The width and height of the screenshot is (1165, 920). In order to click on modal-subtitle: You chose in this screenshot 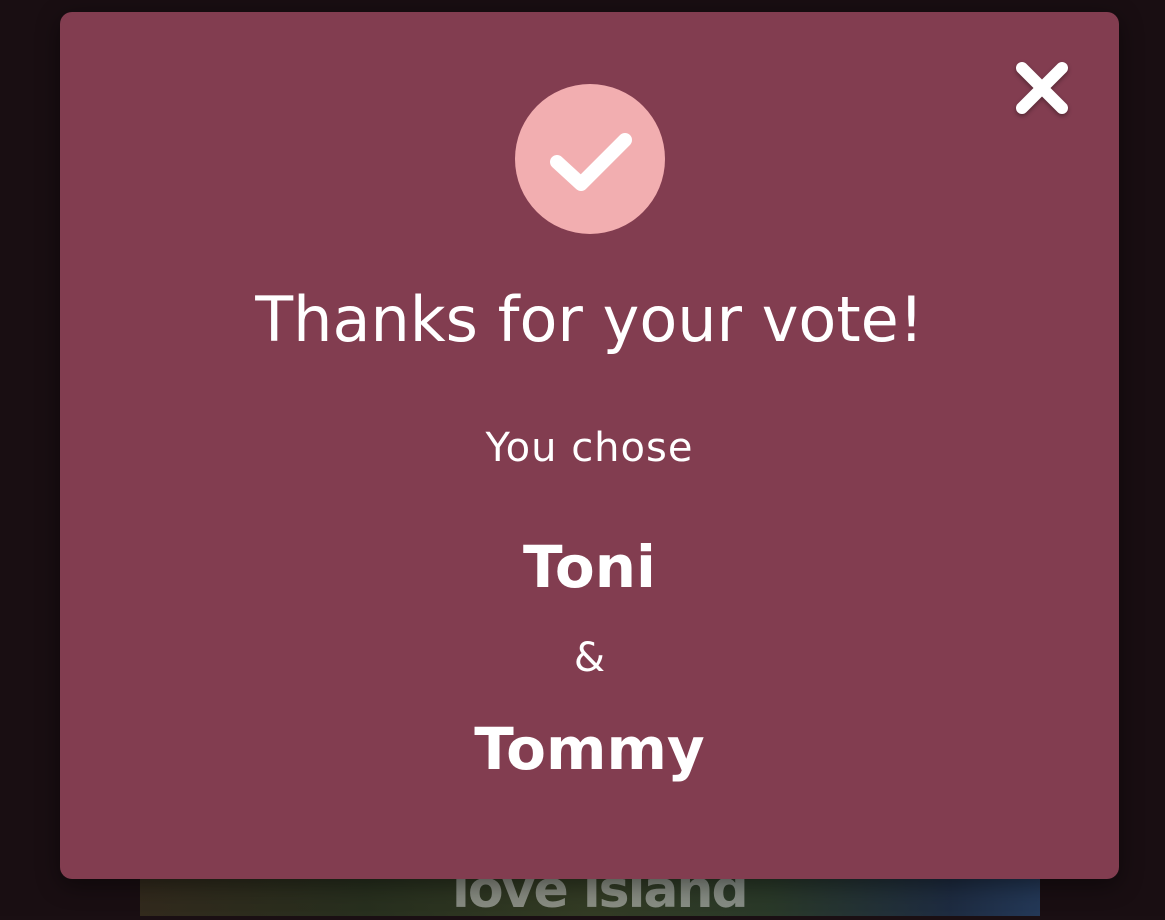, I will do `click(589, 448)`.